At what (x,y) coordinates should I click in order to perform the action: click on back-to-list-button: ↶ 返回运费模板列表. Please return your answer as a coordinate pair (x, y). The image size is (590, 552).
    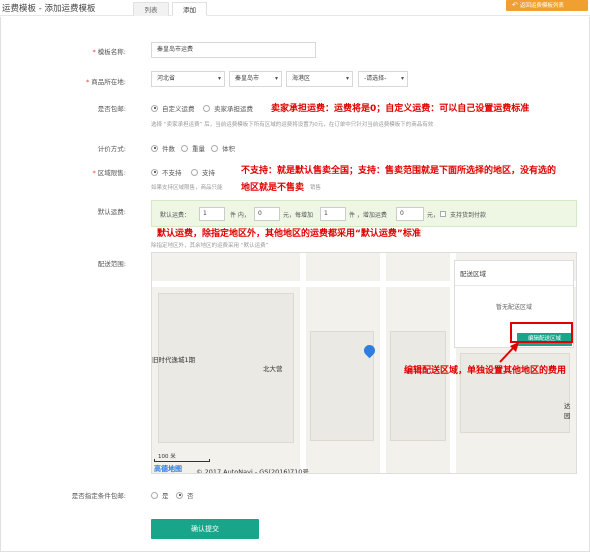
    Looking at the image, I should click on (547, 5).